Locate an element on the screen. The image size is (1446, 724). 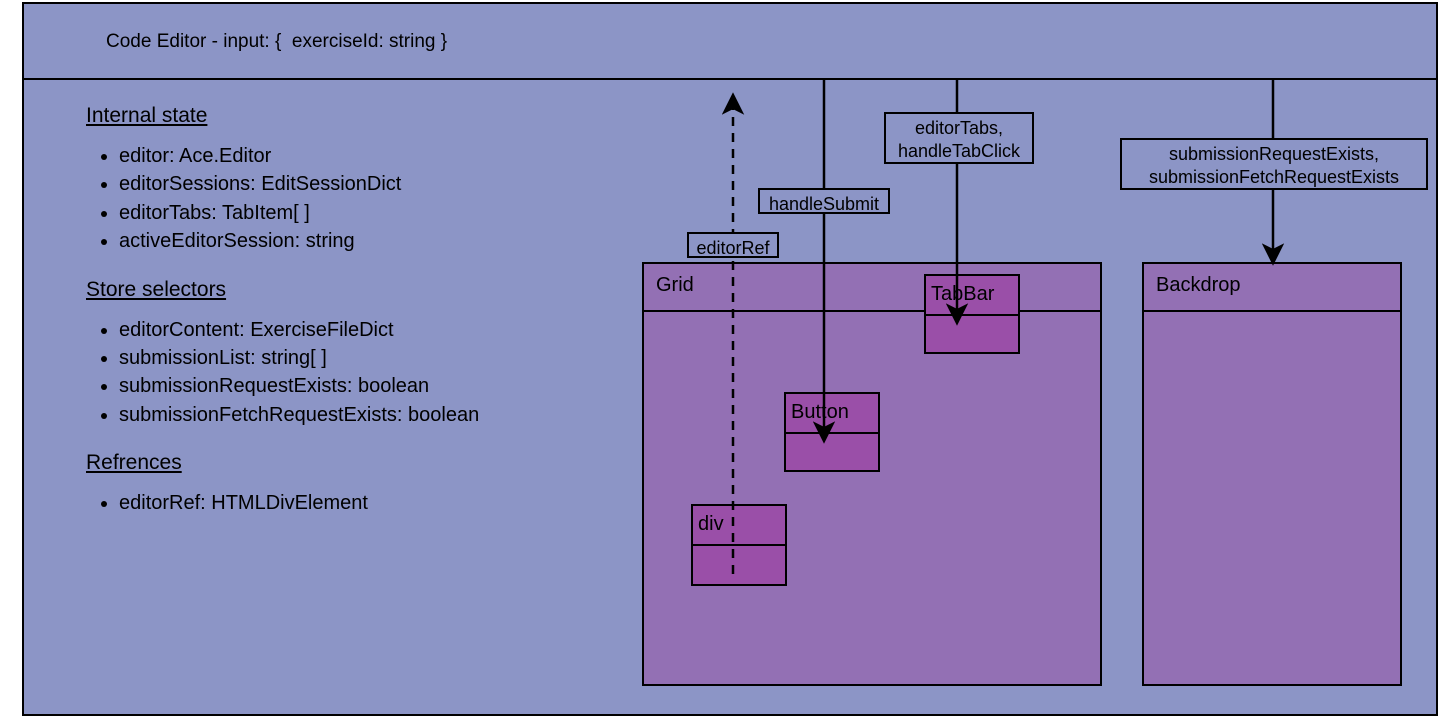
references-section: Refrences editorRef: HTMLDivElement is located at coordinates (354, 480).